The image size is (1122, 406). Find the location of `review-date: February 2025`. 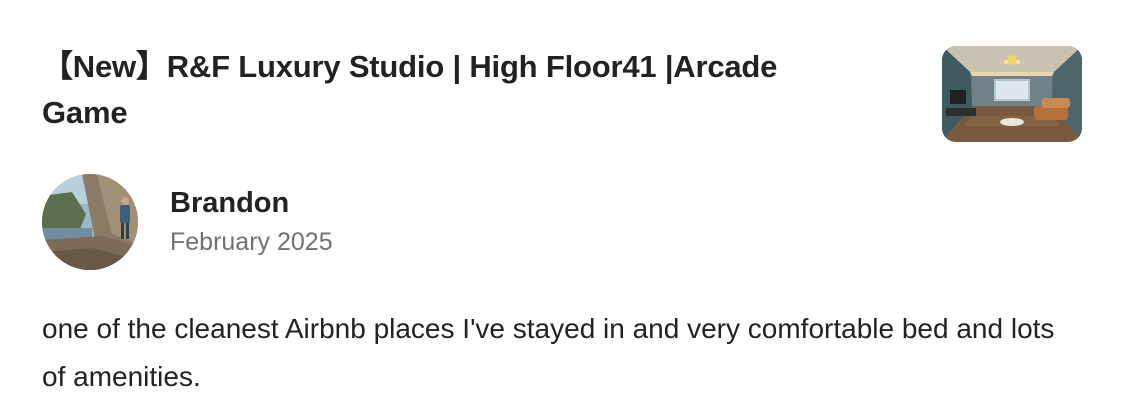

review-date: February 2025 is located at coordinates (251, 242).